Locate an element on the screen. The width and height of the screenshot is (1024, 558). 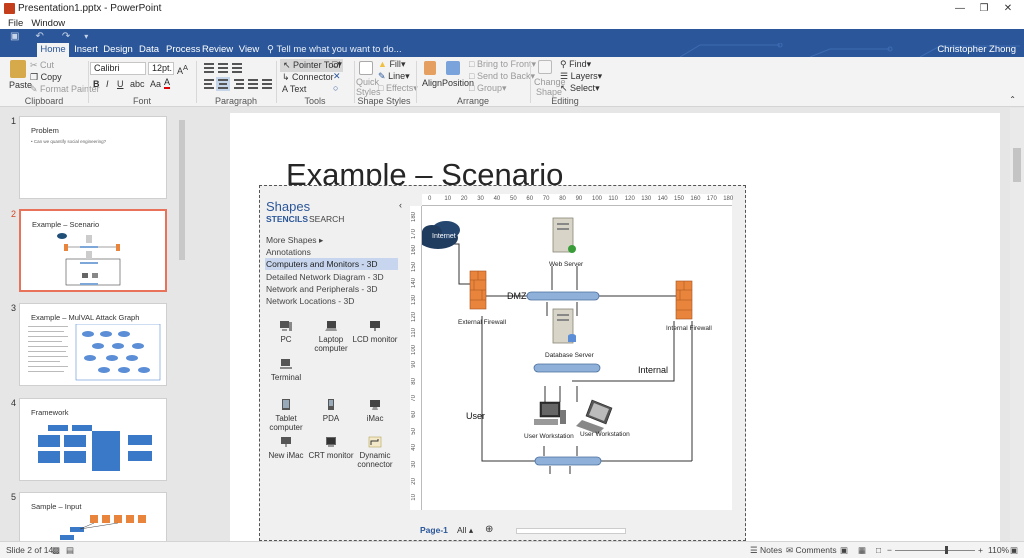
thumbnail-scroll-thumb is located at coordinates (182, 190).